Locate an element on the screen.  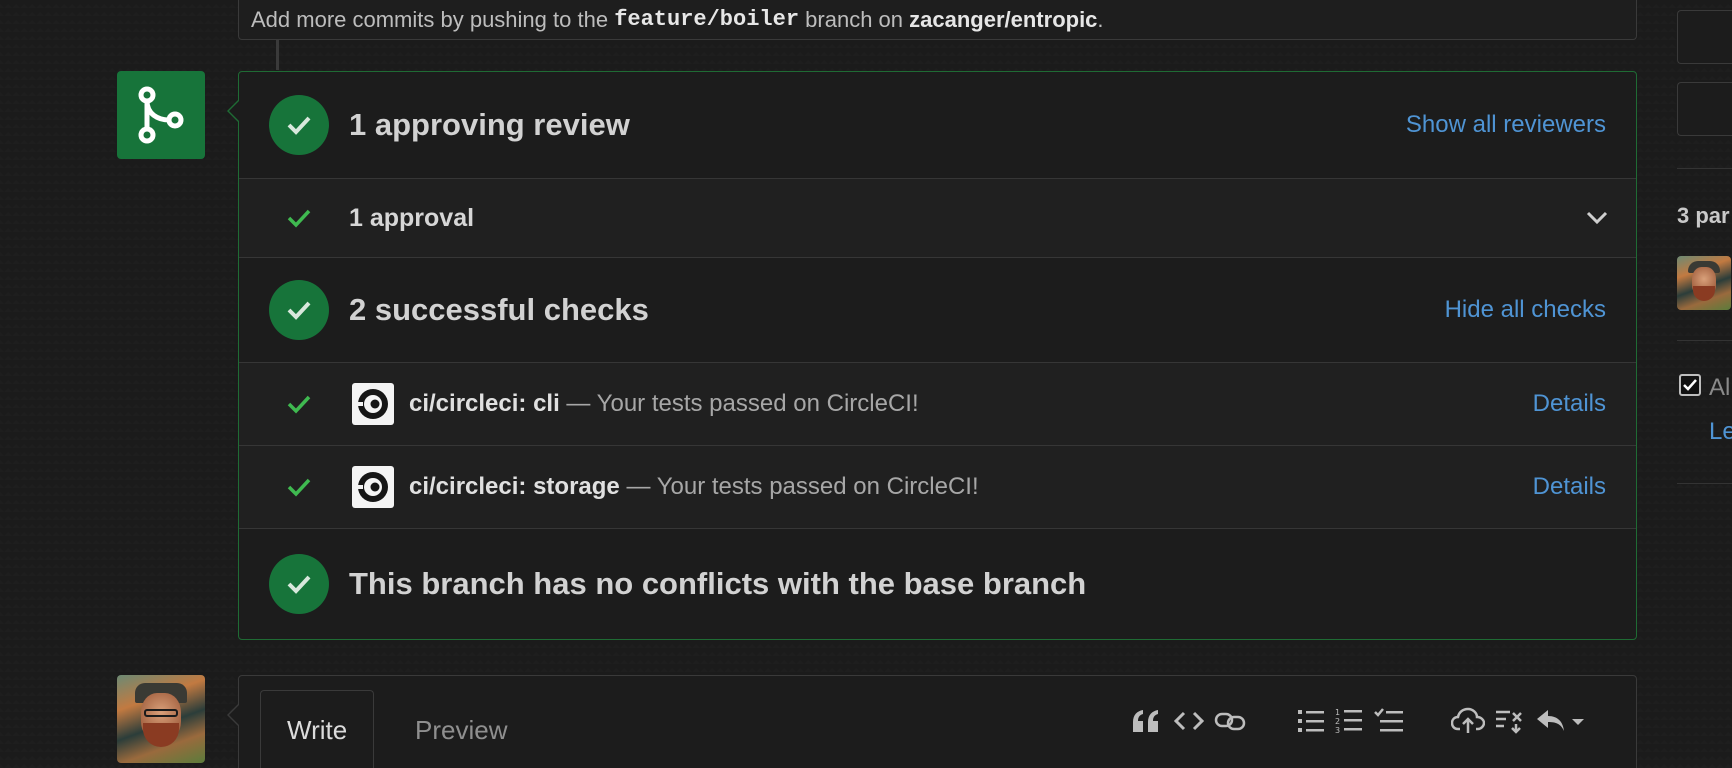
approval-check-icon is located at coordinates (299, 218).